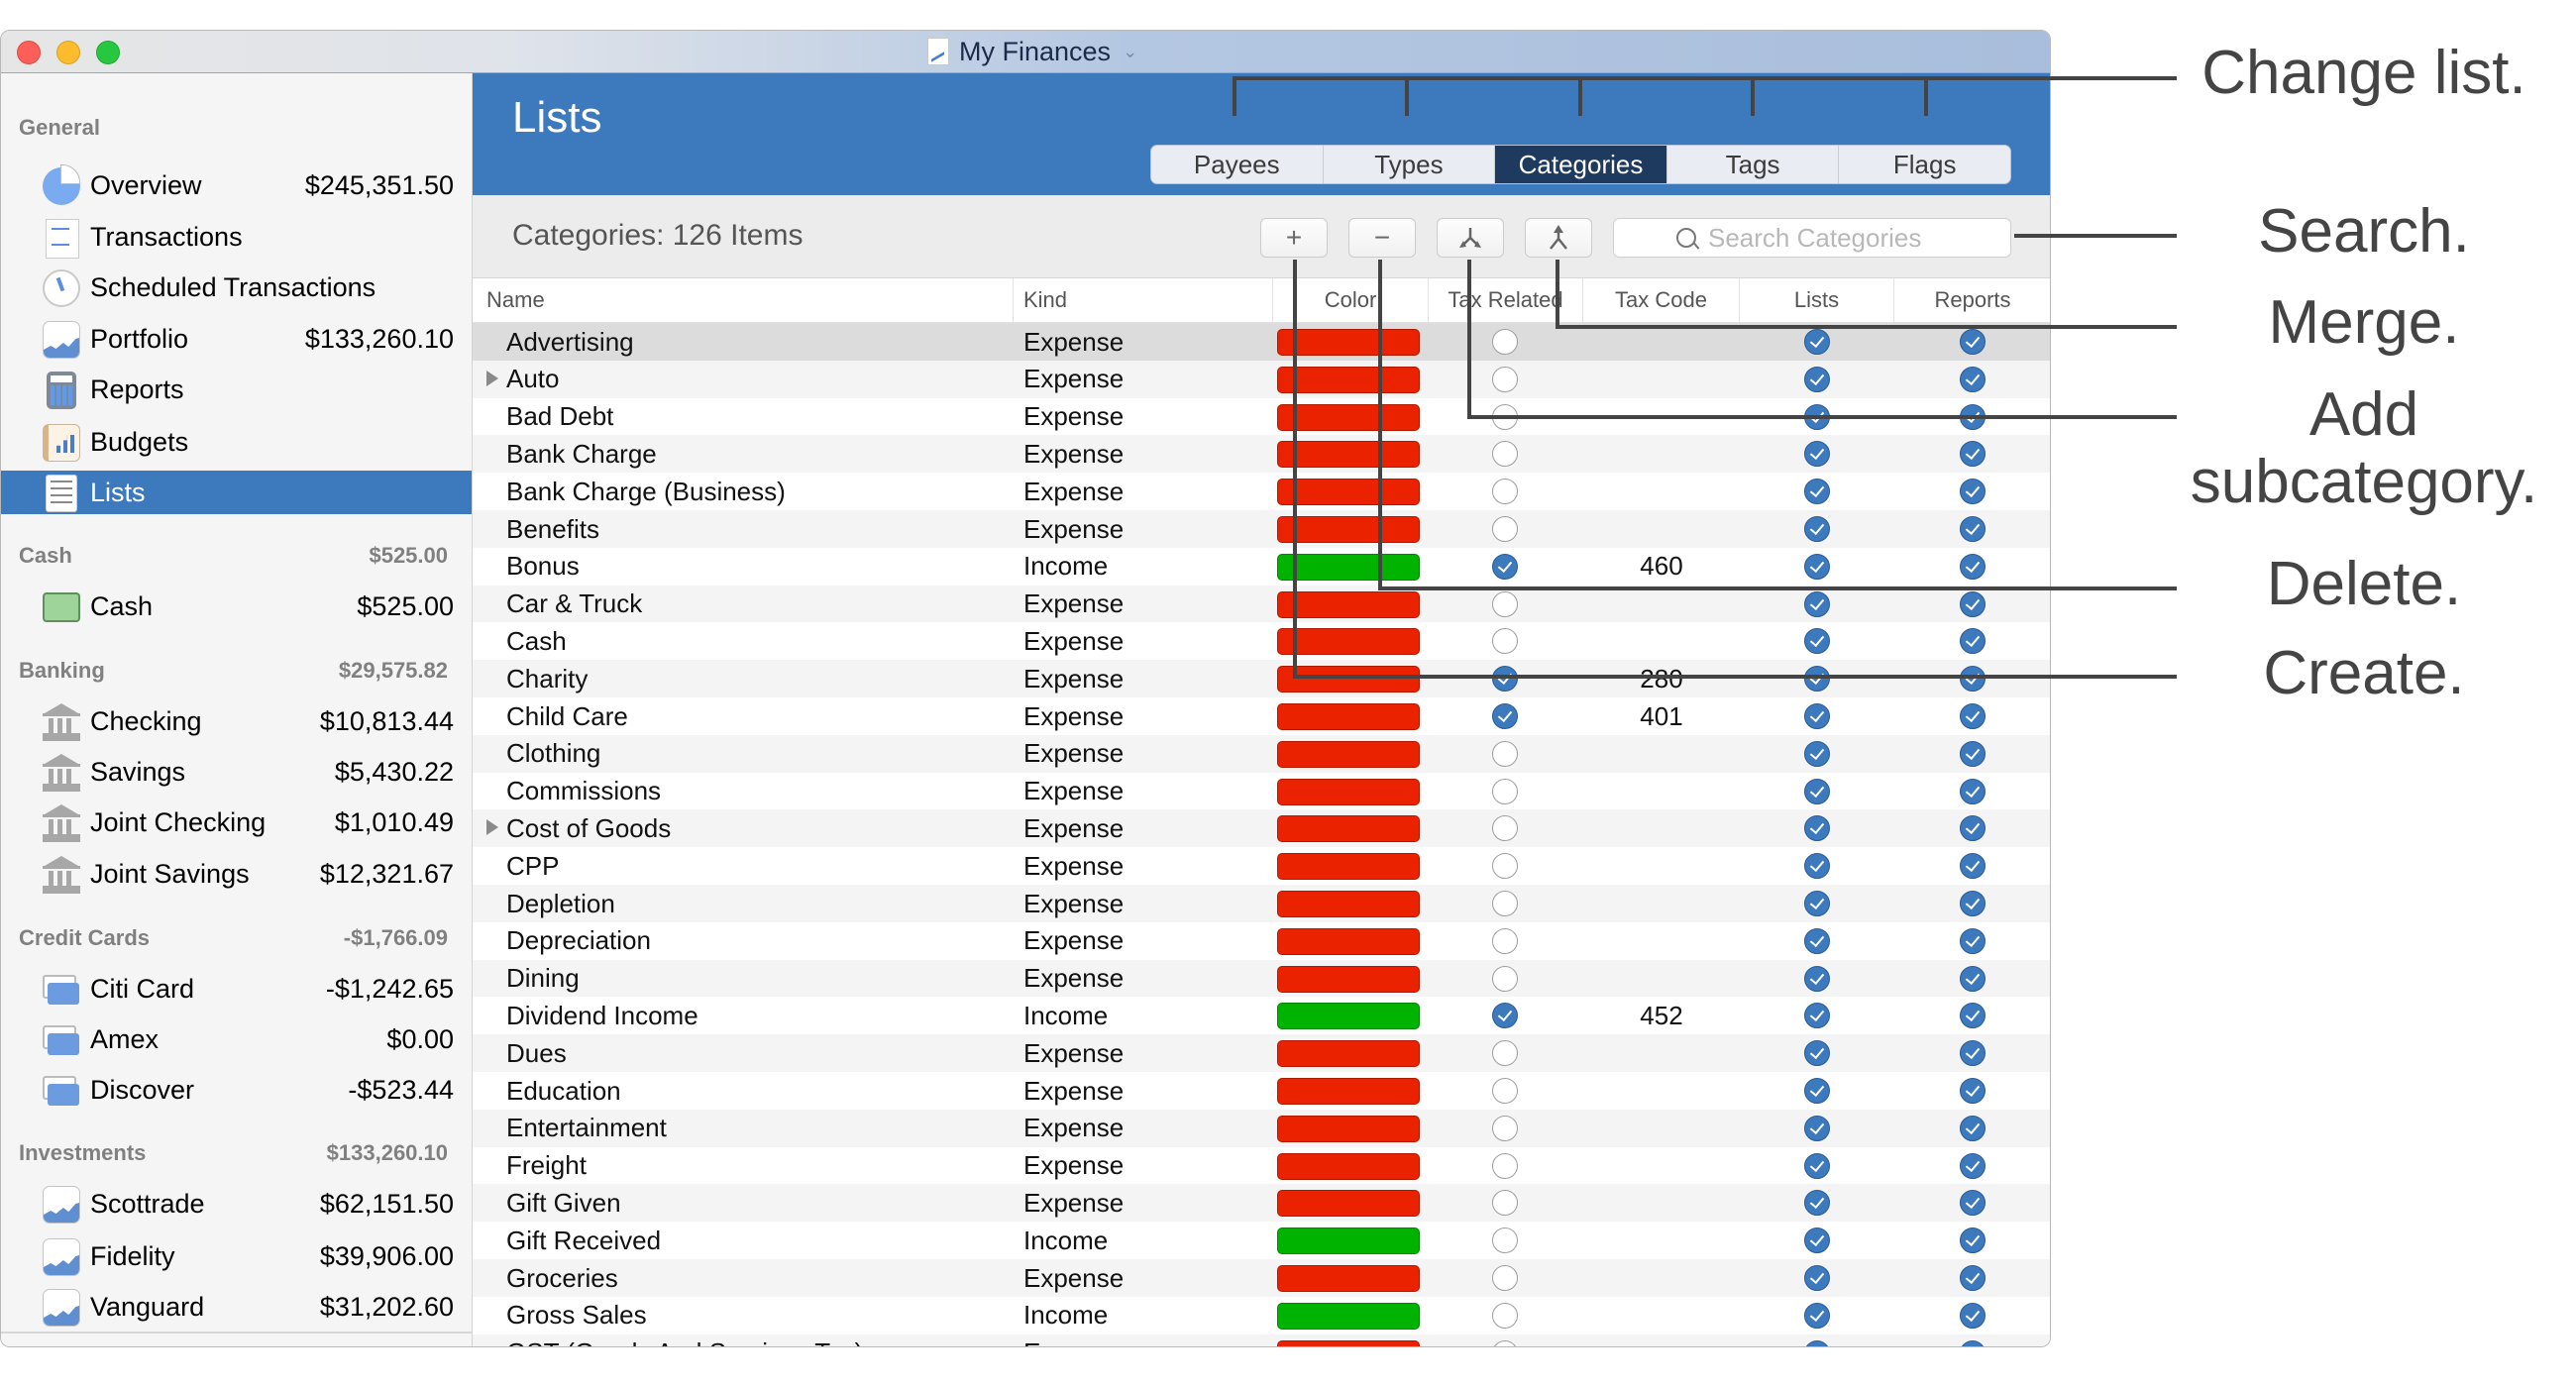  I want to click on sidebar-item-vanguard: Vanguard $31,202.60, so click(237, 1307).